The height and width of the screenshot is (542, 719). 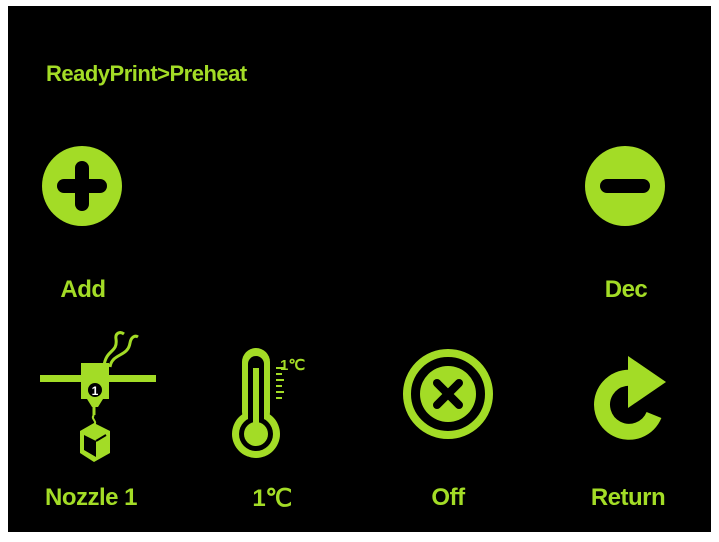 What do you see at coordinates (95, 391) in the screenshot?
I see `nozzle-badge: 1` at bounding box center [95, 391].